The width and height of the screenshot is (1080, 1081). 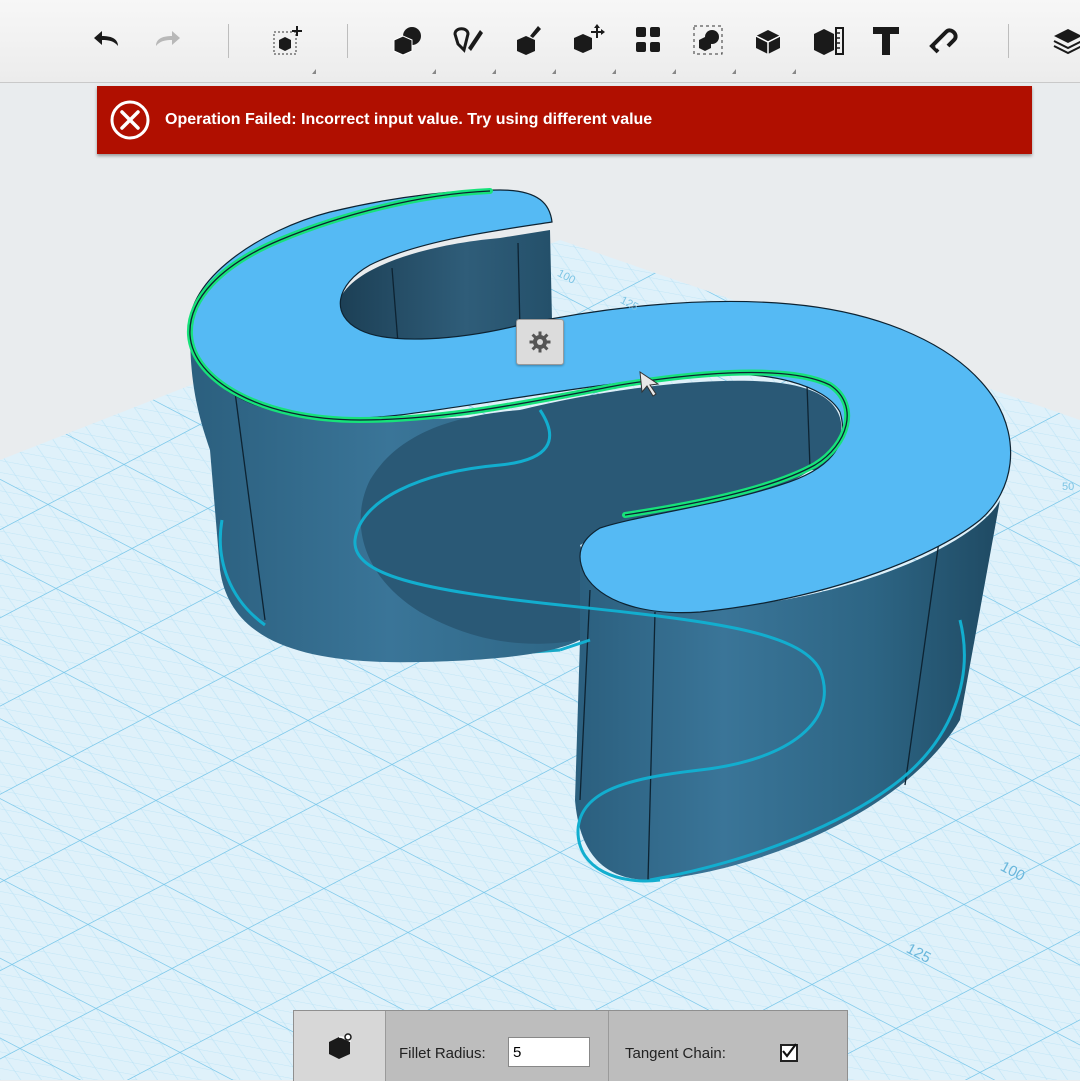 What do you see at coordinates (592, 47) in the screenshot?
I see `modify-icon` at bounding box center [592, 47].